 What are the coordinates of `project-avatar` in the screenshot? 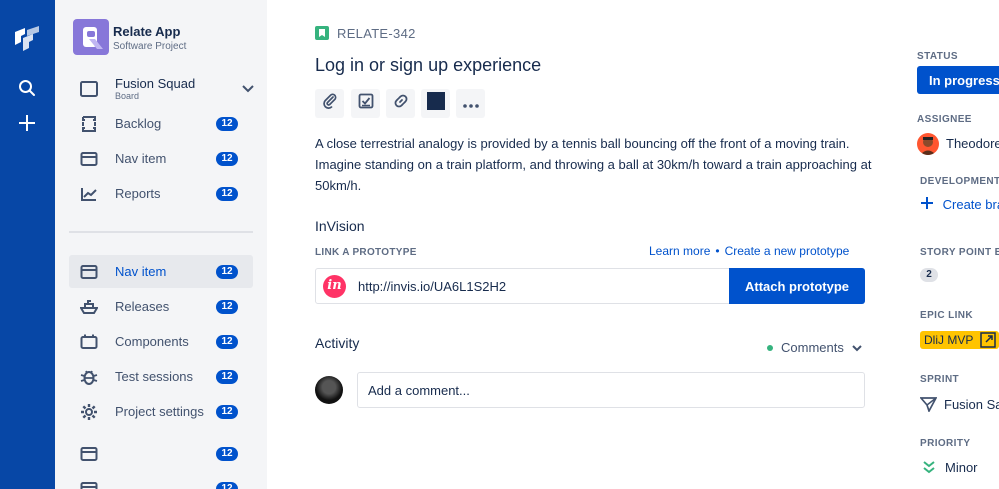 It's located at (91, 37).